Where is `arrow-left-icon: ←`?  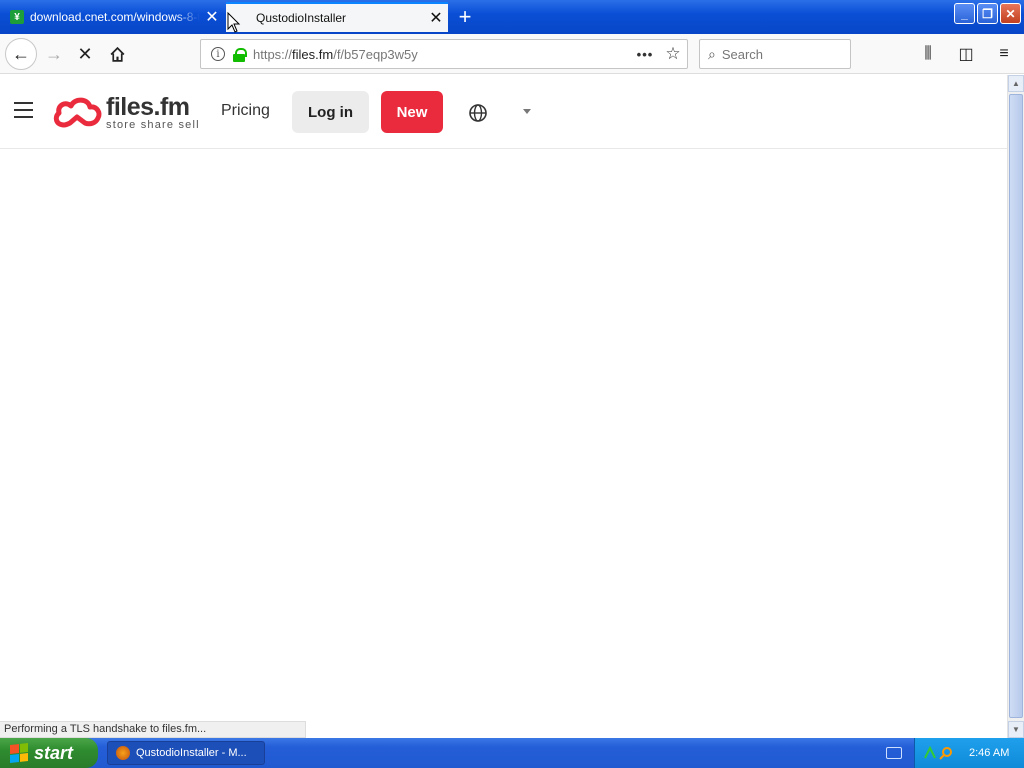 arrow-left-icon: ← is located at coordinates (21, 53).